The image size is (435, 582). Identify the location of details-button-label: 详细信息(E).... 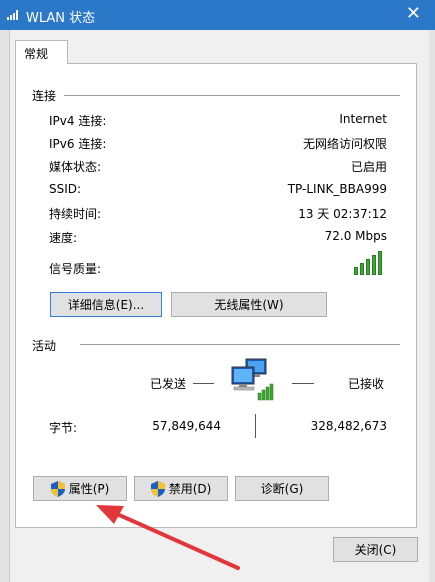
(106, 305).